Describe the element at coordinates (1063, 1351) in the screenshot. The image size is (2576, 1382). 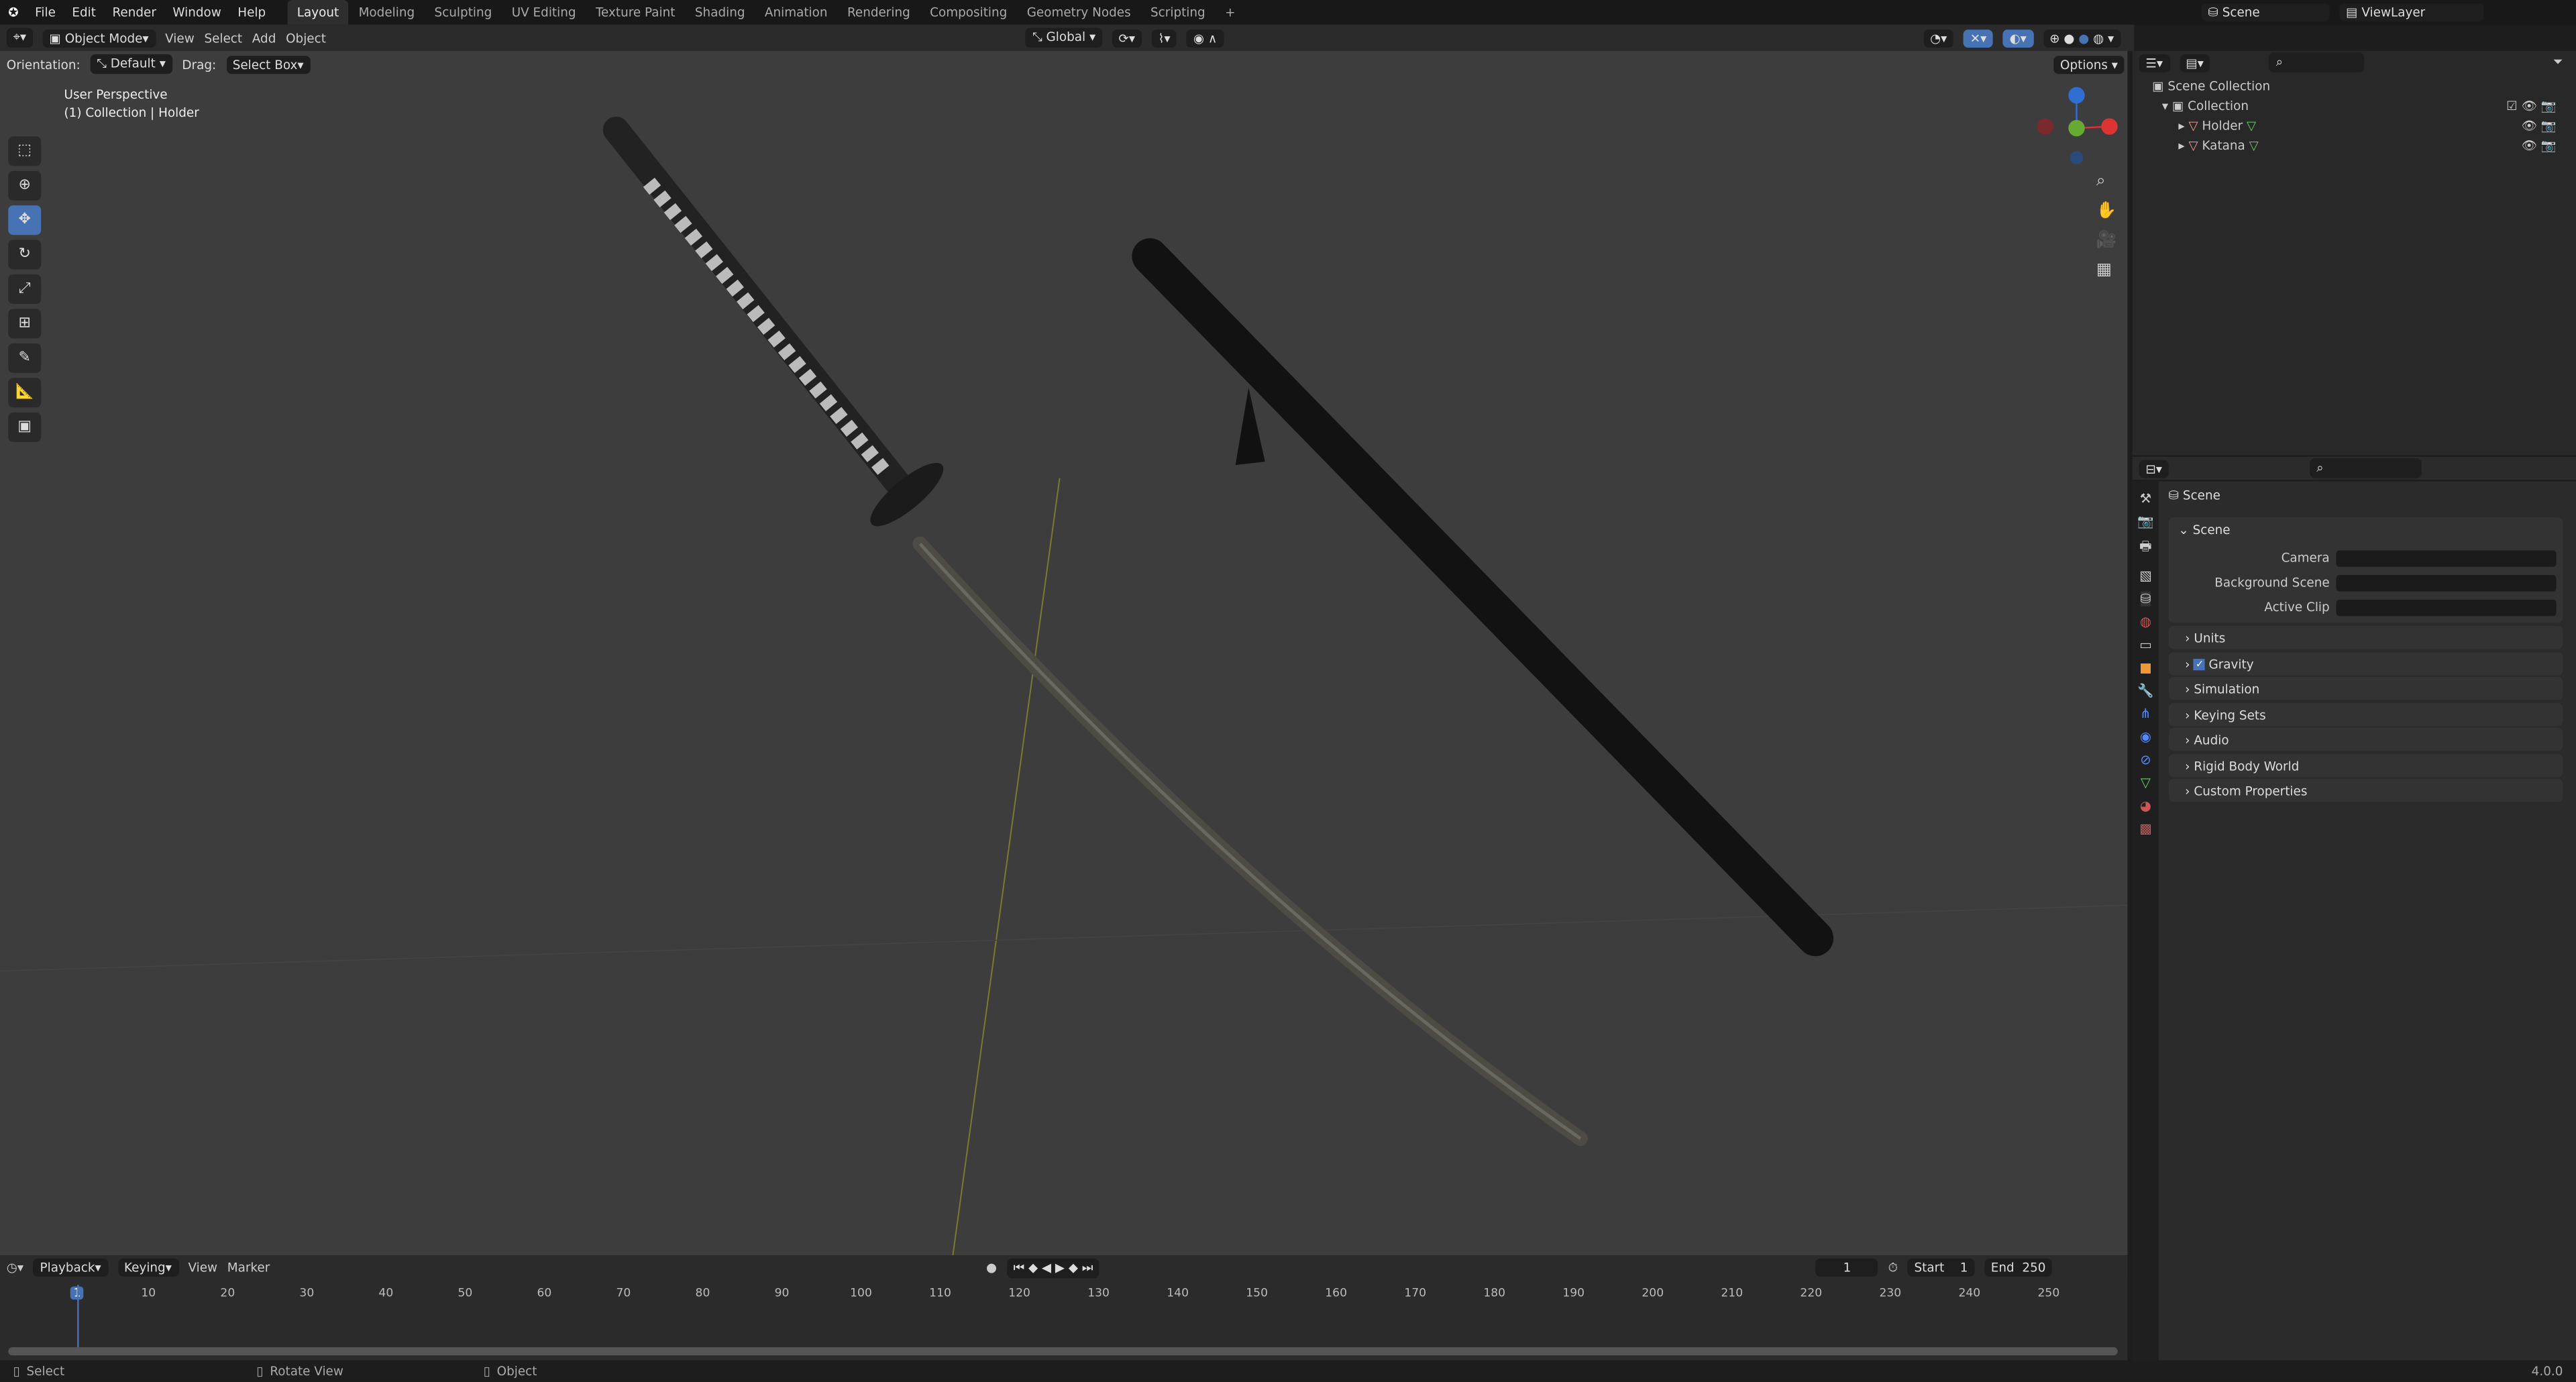
I see `timeline-scrollbar` at that location.